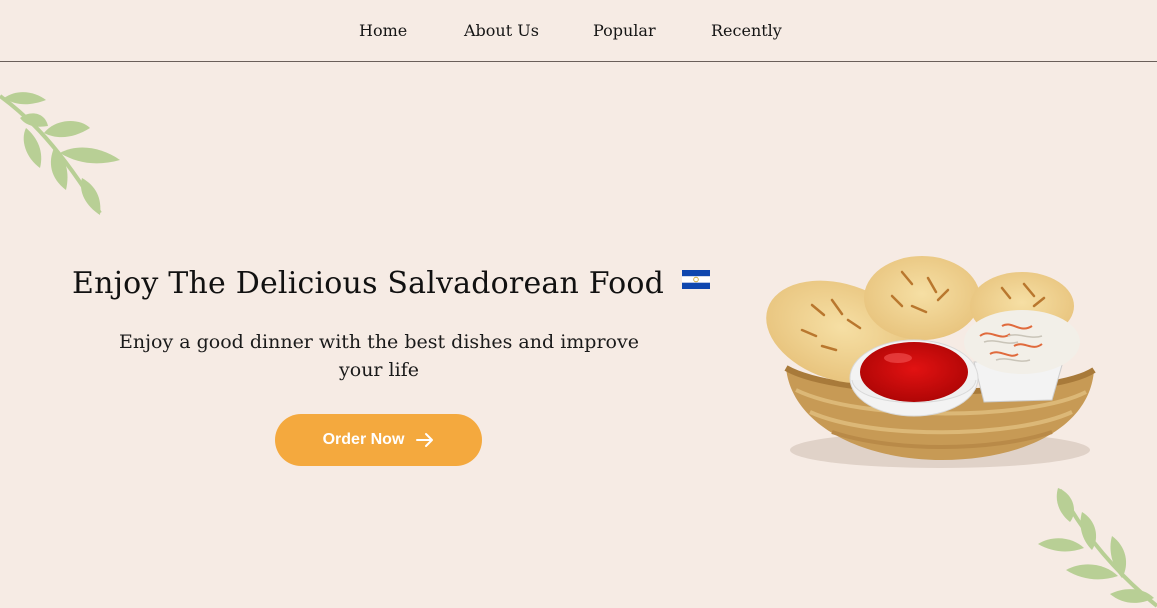 This screenshot has height=608, width=1157. I want to click on pupusas-basket-image, so click(931, 362).